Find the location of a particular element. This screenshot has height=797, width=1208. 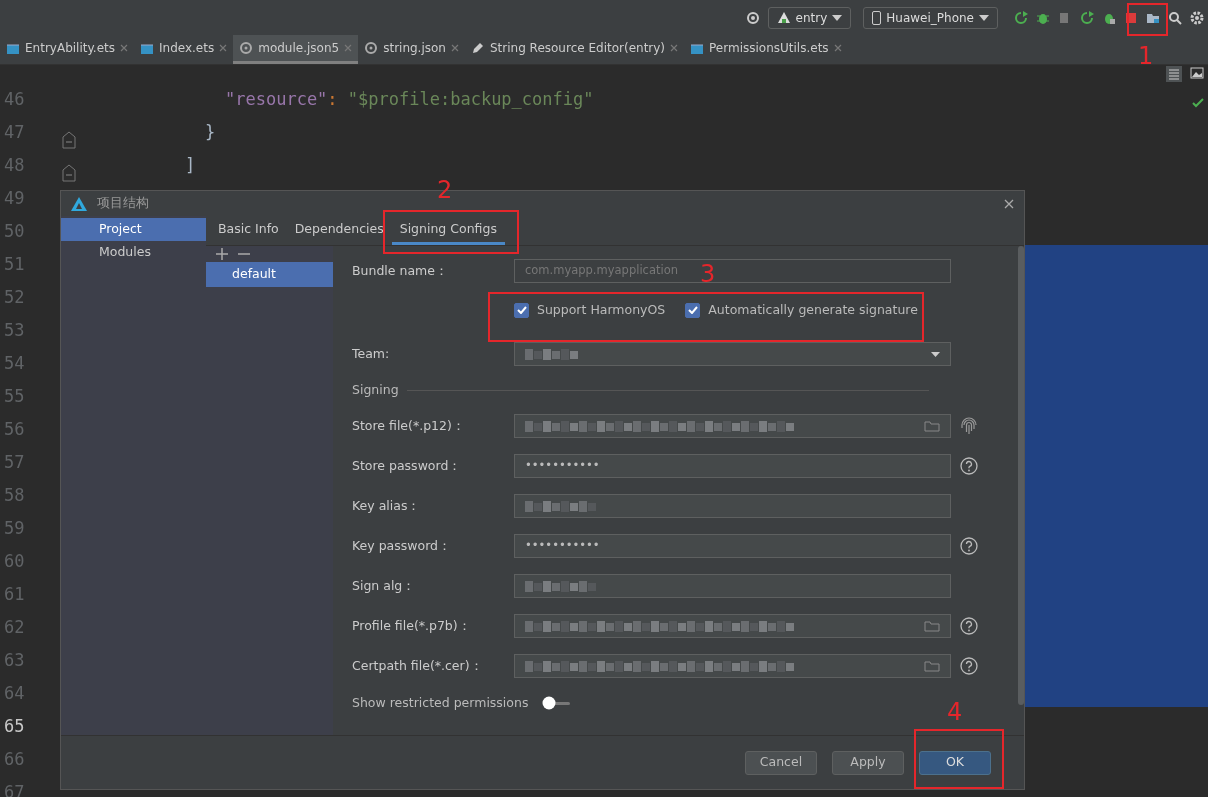

section-label: Signing is located at coordinates (375, 389).